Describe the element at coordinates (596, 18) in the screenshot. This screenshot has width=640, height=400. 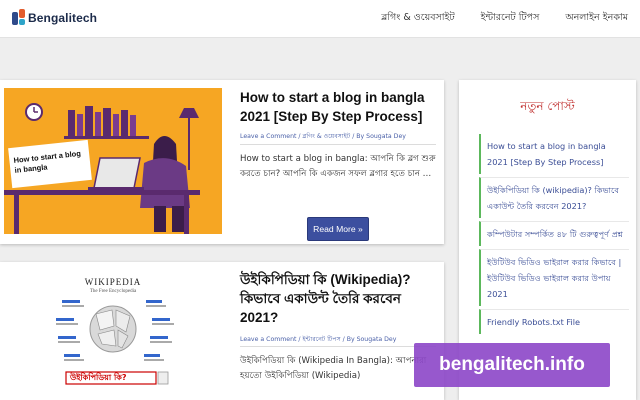
I see `nav-item-online-income: অনলাইন ইনকাম` at that location.